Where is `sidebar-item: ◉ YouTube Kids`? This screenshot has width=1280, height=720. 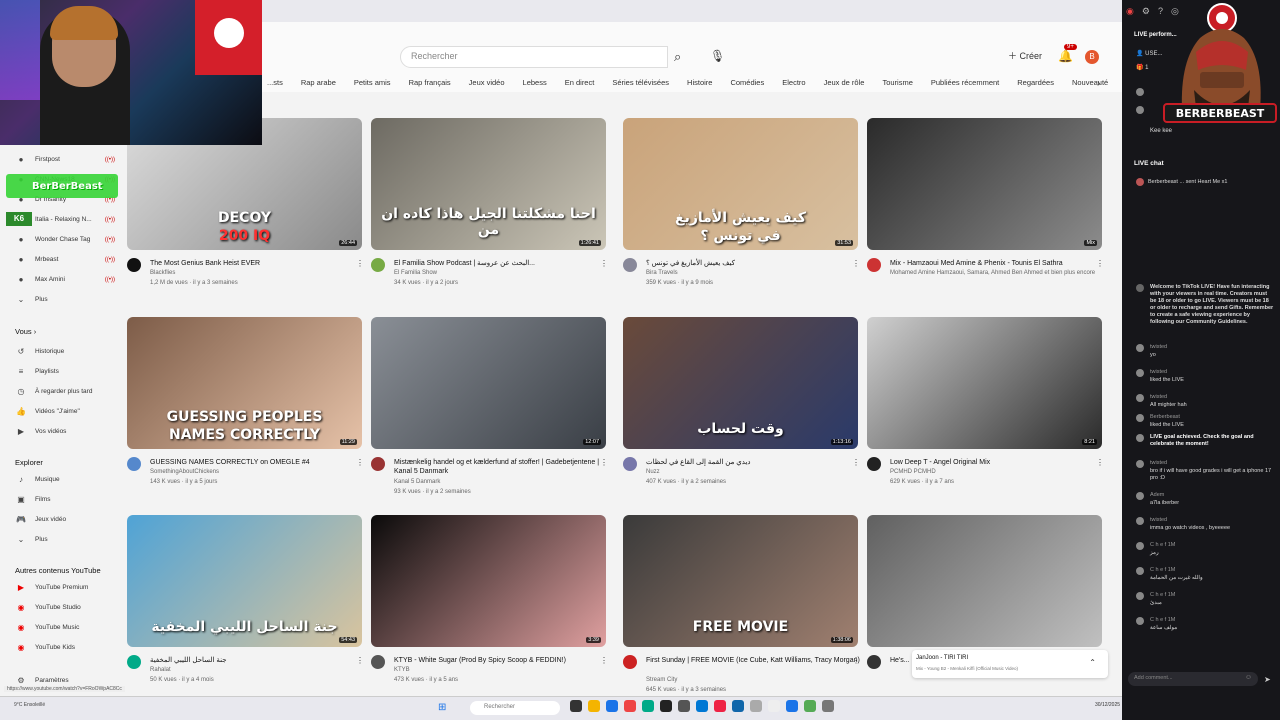
sidebar-item: ◉ YouTube Kids is located at coordinates (65, 647).